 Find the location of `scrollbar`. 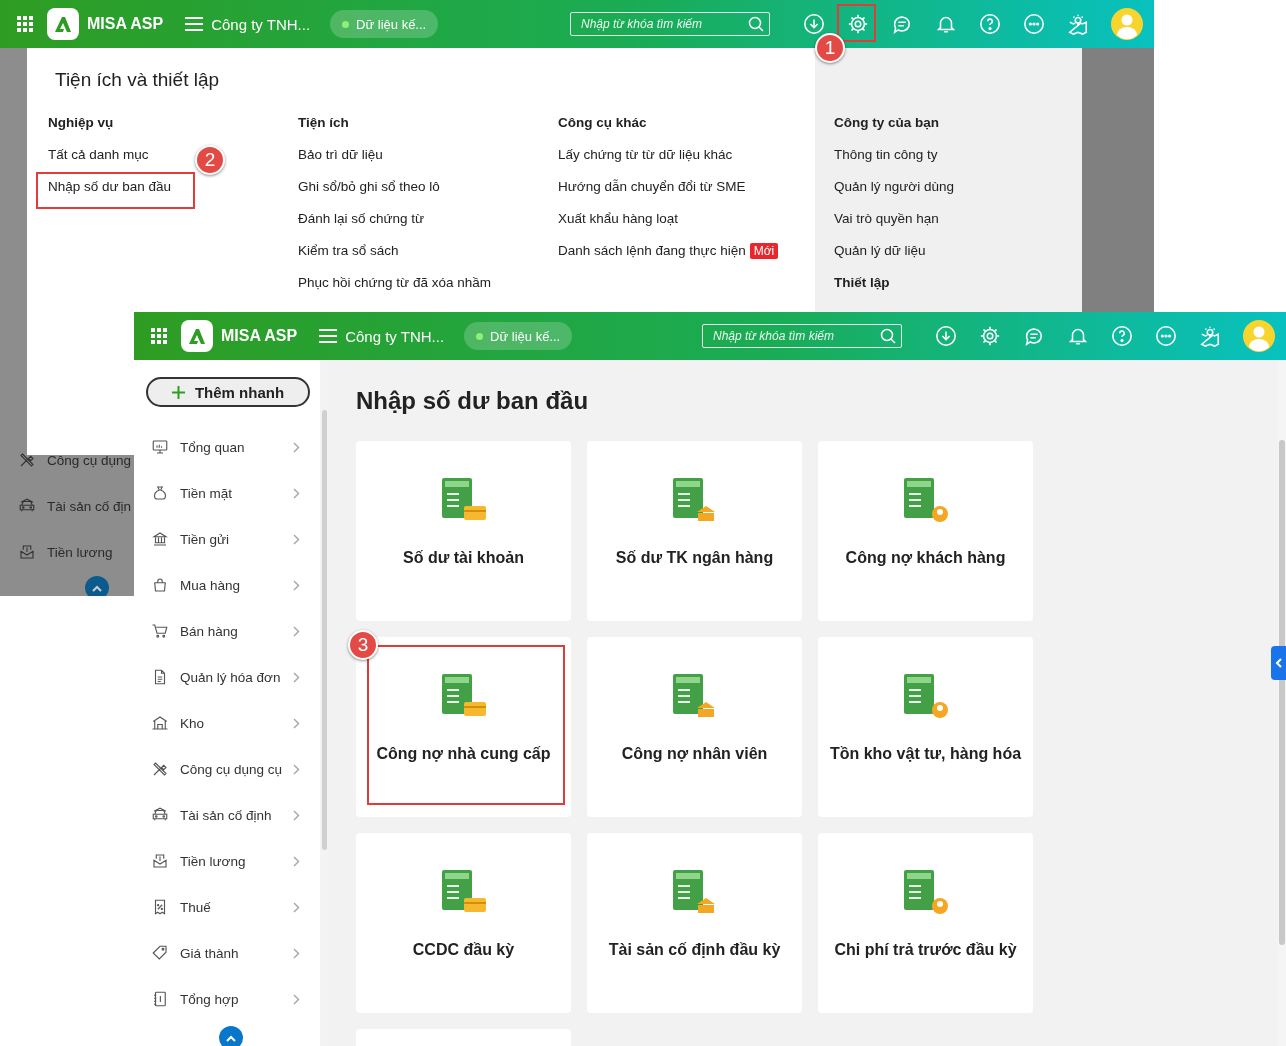

scrollbar is located at coordinates (324, 703).